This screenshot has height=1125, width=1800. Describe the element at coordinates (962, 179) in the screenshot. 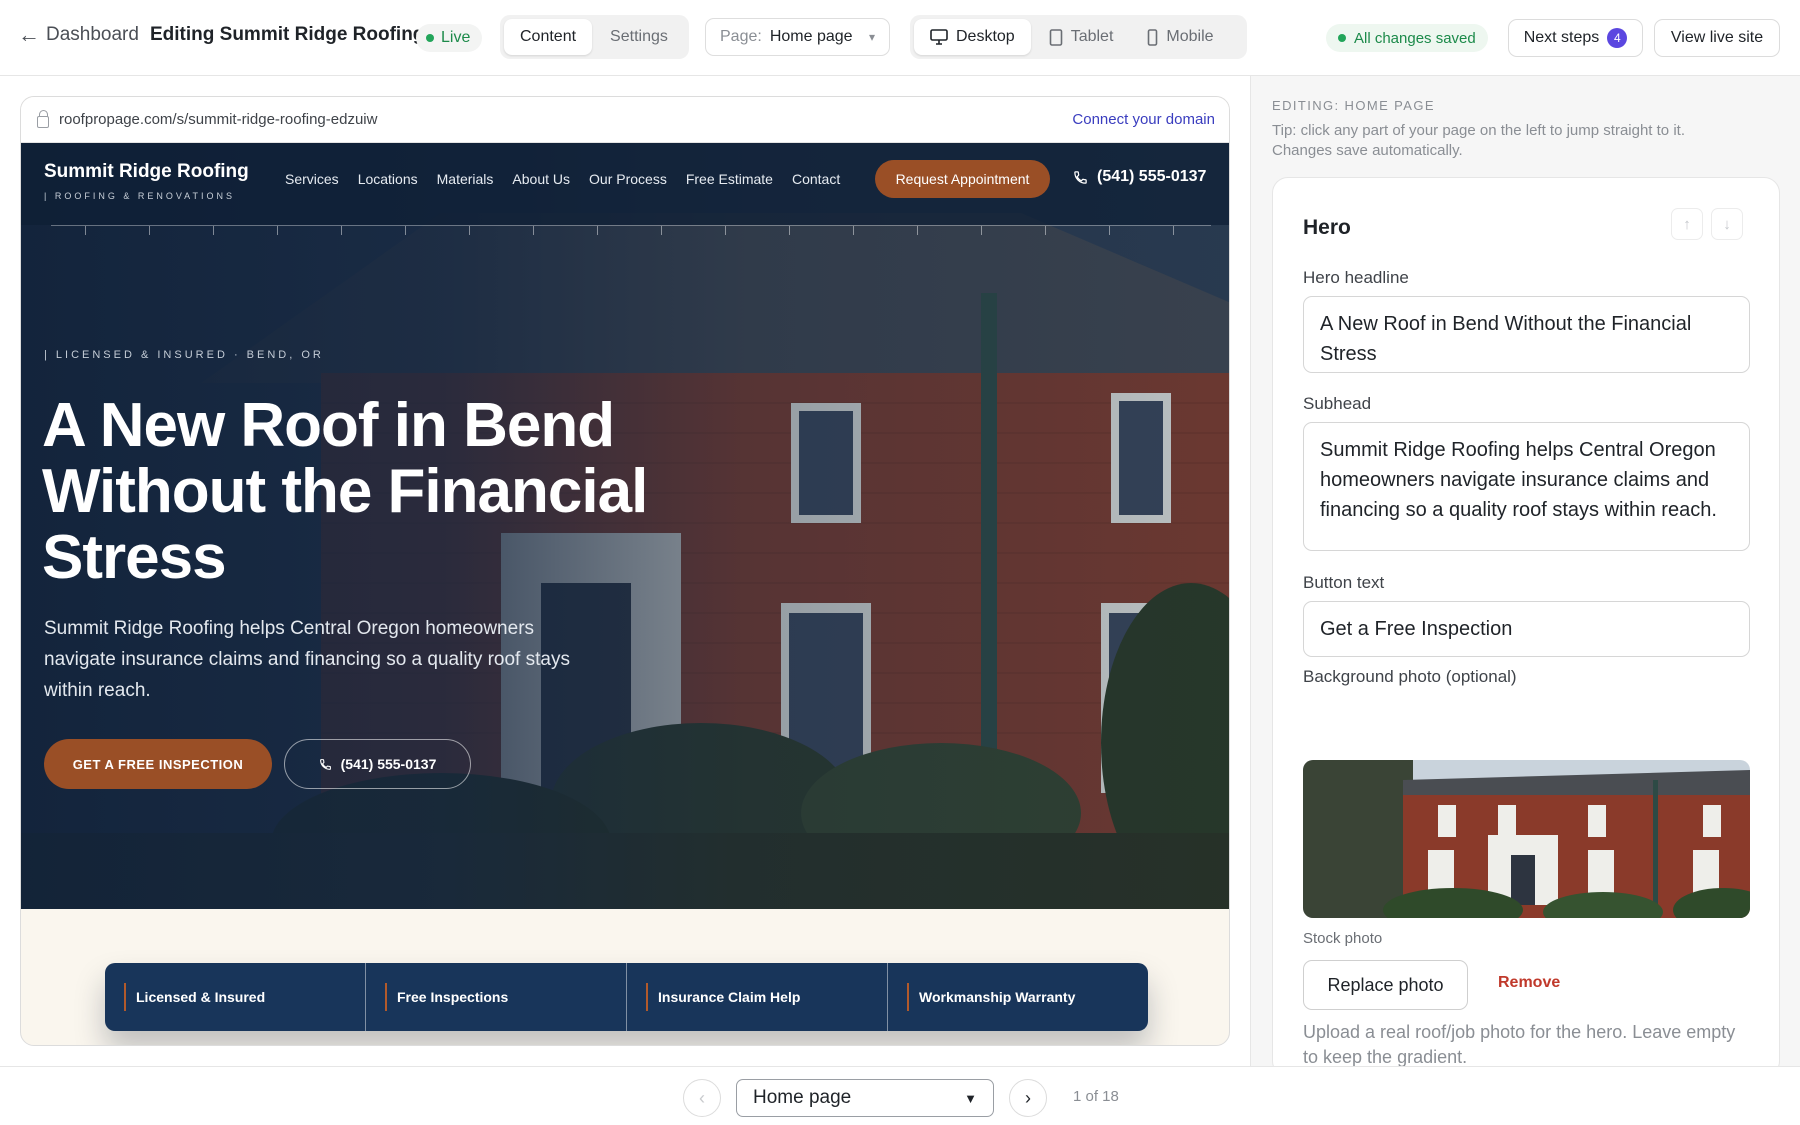

I see `request-appointment-button: Request Appointment` at that location.